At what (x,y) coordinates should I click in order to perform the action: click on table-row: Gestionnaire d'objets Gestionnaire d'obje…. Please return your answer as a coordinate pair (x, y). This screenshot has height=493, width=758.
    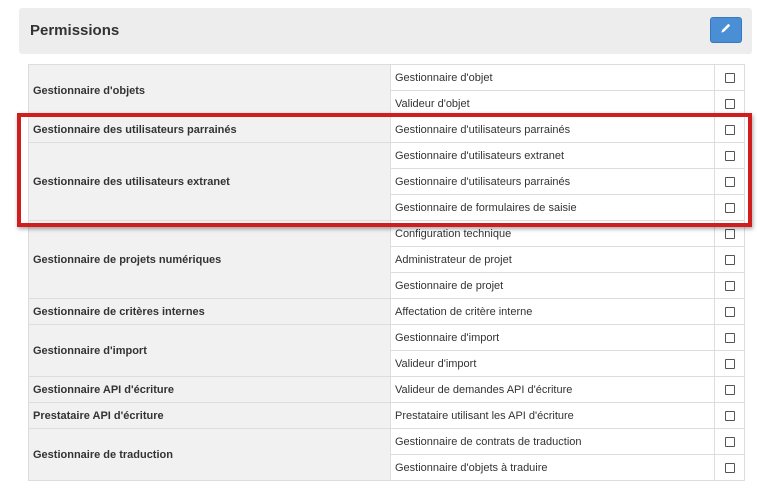
    Looking at the image, I should click on (386, 90).